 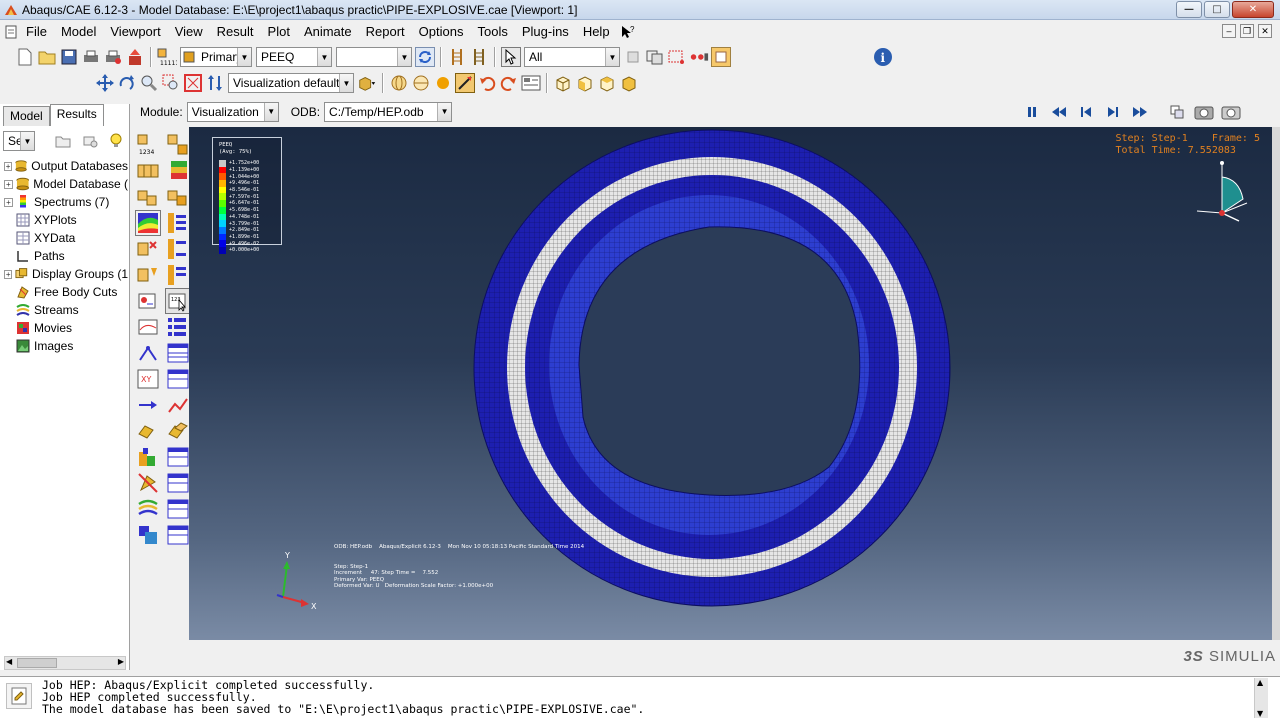 I want to click on scroll-thumb, so click(x=37, y=663).